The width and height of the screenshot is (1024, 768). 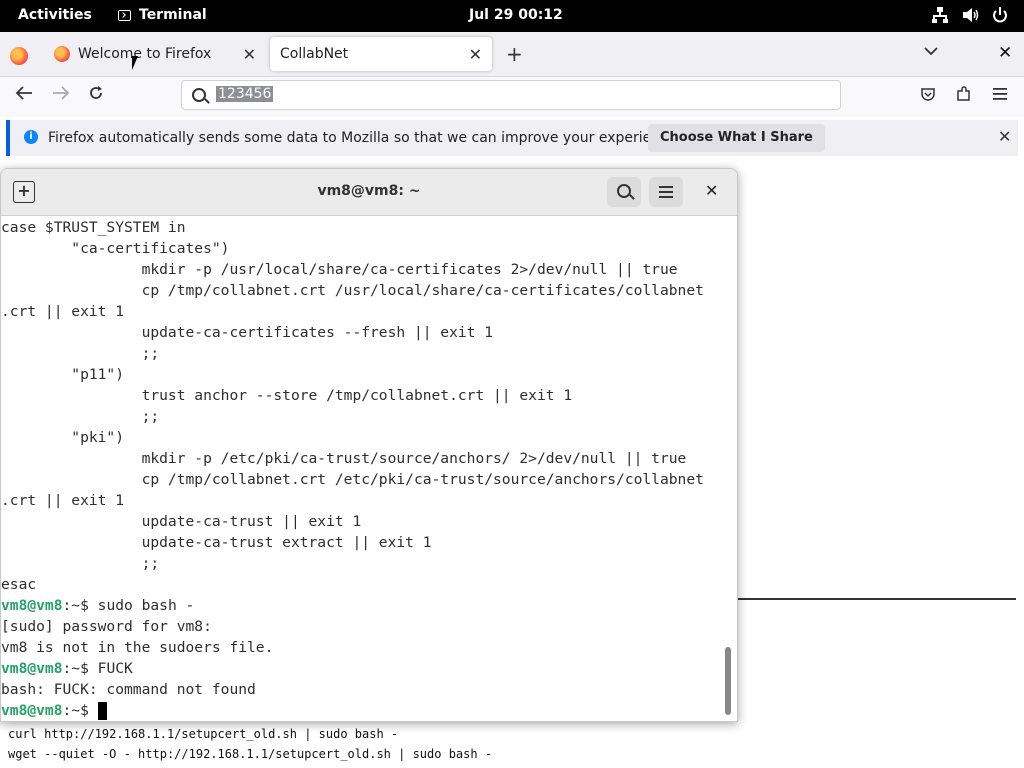 What do you see at coordinates (173, 15) in the screenshot?
I see `app-menu-label: Terminal` at bounding box center [173, 15].